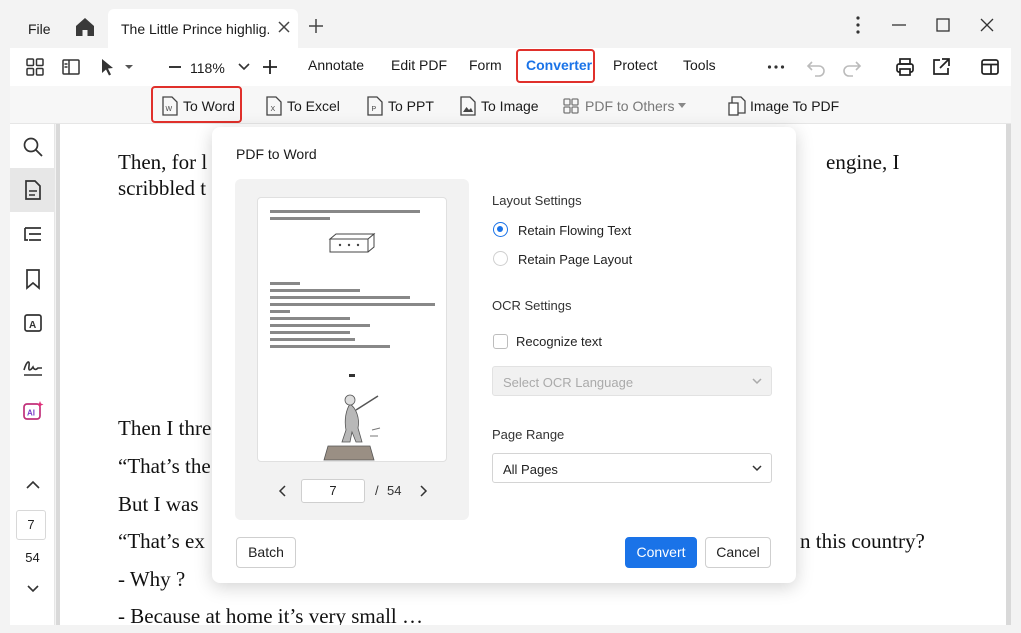 The height and width of the screenshot is (633, 1021). Describe the element at coordinates (33, 190) in the screenshot. I see `page-icon` at that location.